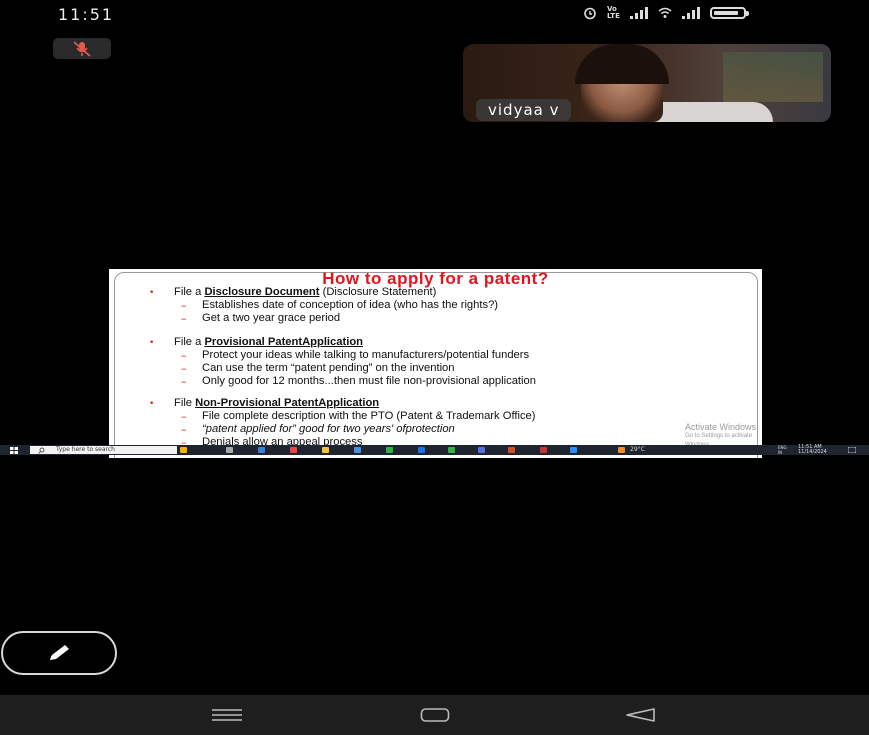 This screenshot has height=735, width=869. Describe the element at coordinates (773, 77) in the screenshot. I see `background-shelf` at that location.